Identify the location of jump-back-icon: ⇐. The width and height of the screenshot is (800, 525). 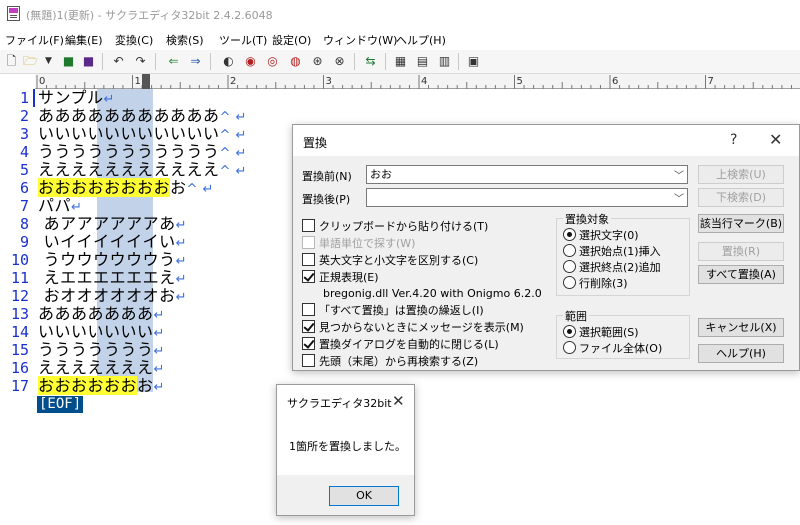
(173, 61).